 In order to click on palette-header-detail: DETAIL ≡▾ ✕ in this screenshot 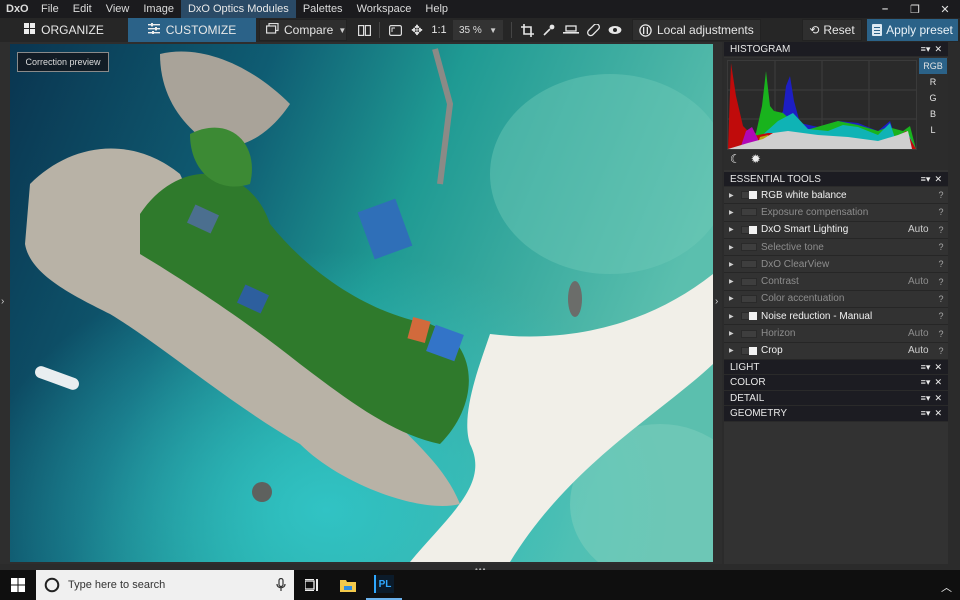, I will do `click(836, 398)`.